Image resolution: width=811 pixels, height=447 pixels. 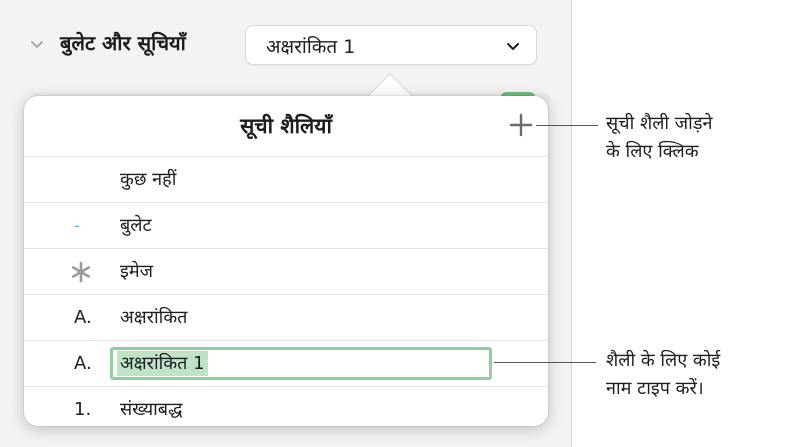 I want to click on list-style-dropdown: अक्षरांकित 1, so click(x=391, y=45).